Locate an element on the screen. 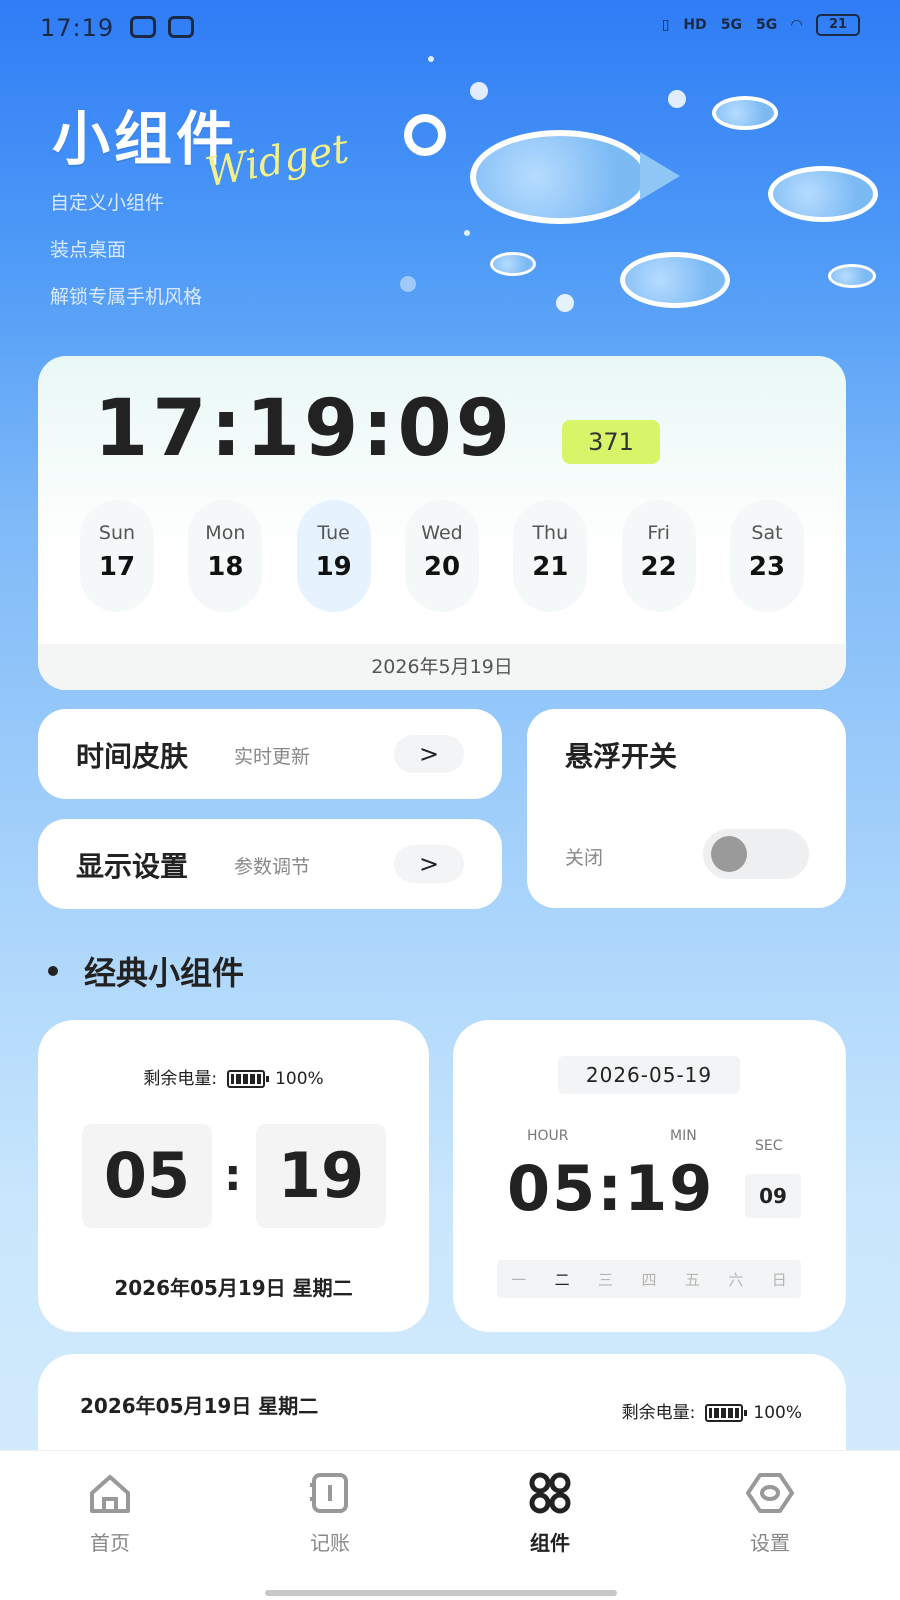 This screenshot has width=900, height=1600. signal-2: 5G is located at coordinates (766, 25).